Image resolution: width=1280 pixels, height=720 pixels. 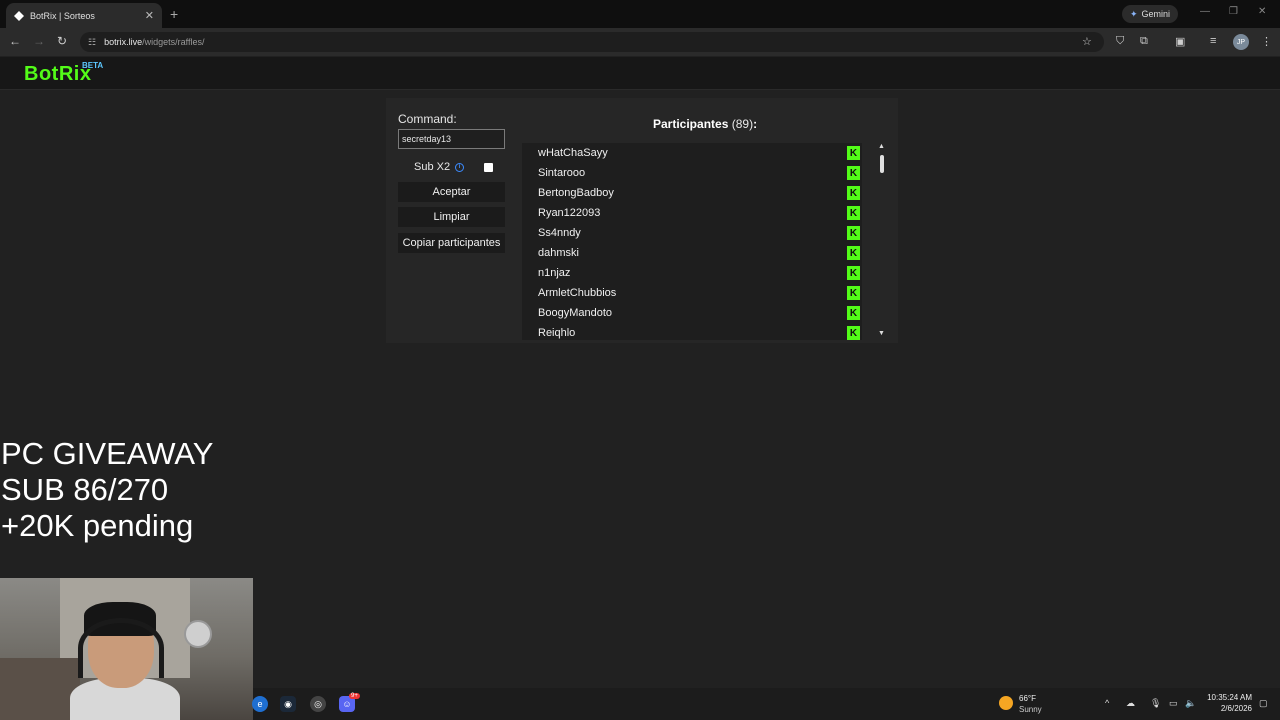 I want to click on site-info-icon: ☷, so click(x=92, y=42).